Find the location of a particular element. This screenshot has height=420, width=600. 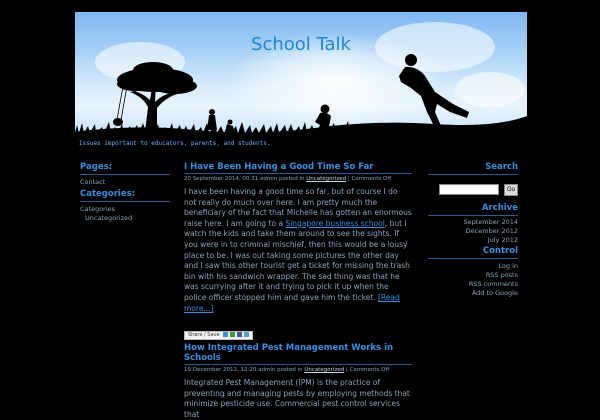

share-save-button: Share / Save is located at coordinates (219, 336).